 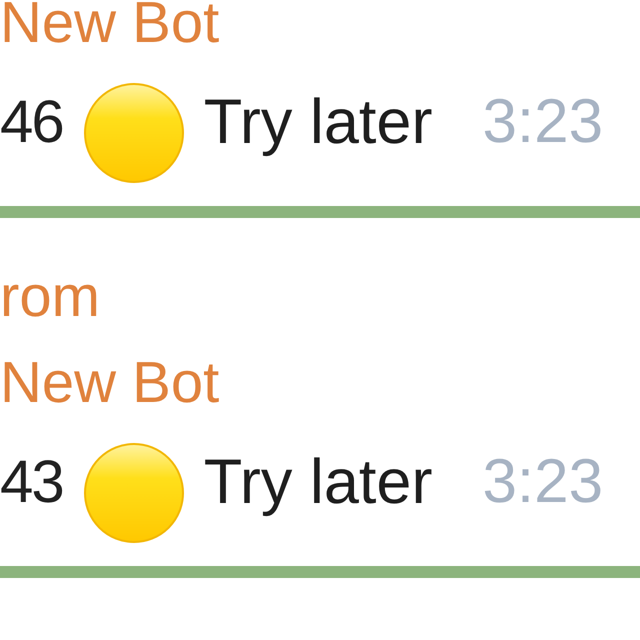 I want to click on message-text: 46, so click(x=31, y=122).